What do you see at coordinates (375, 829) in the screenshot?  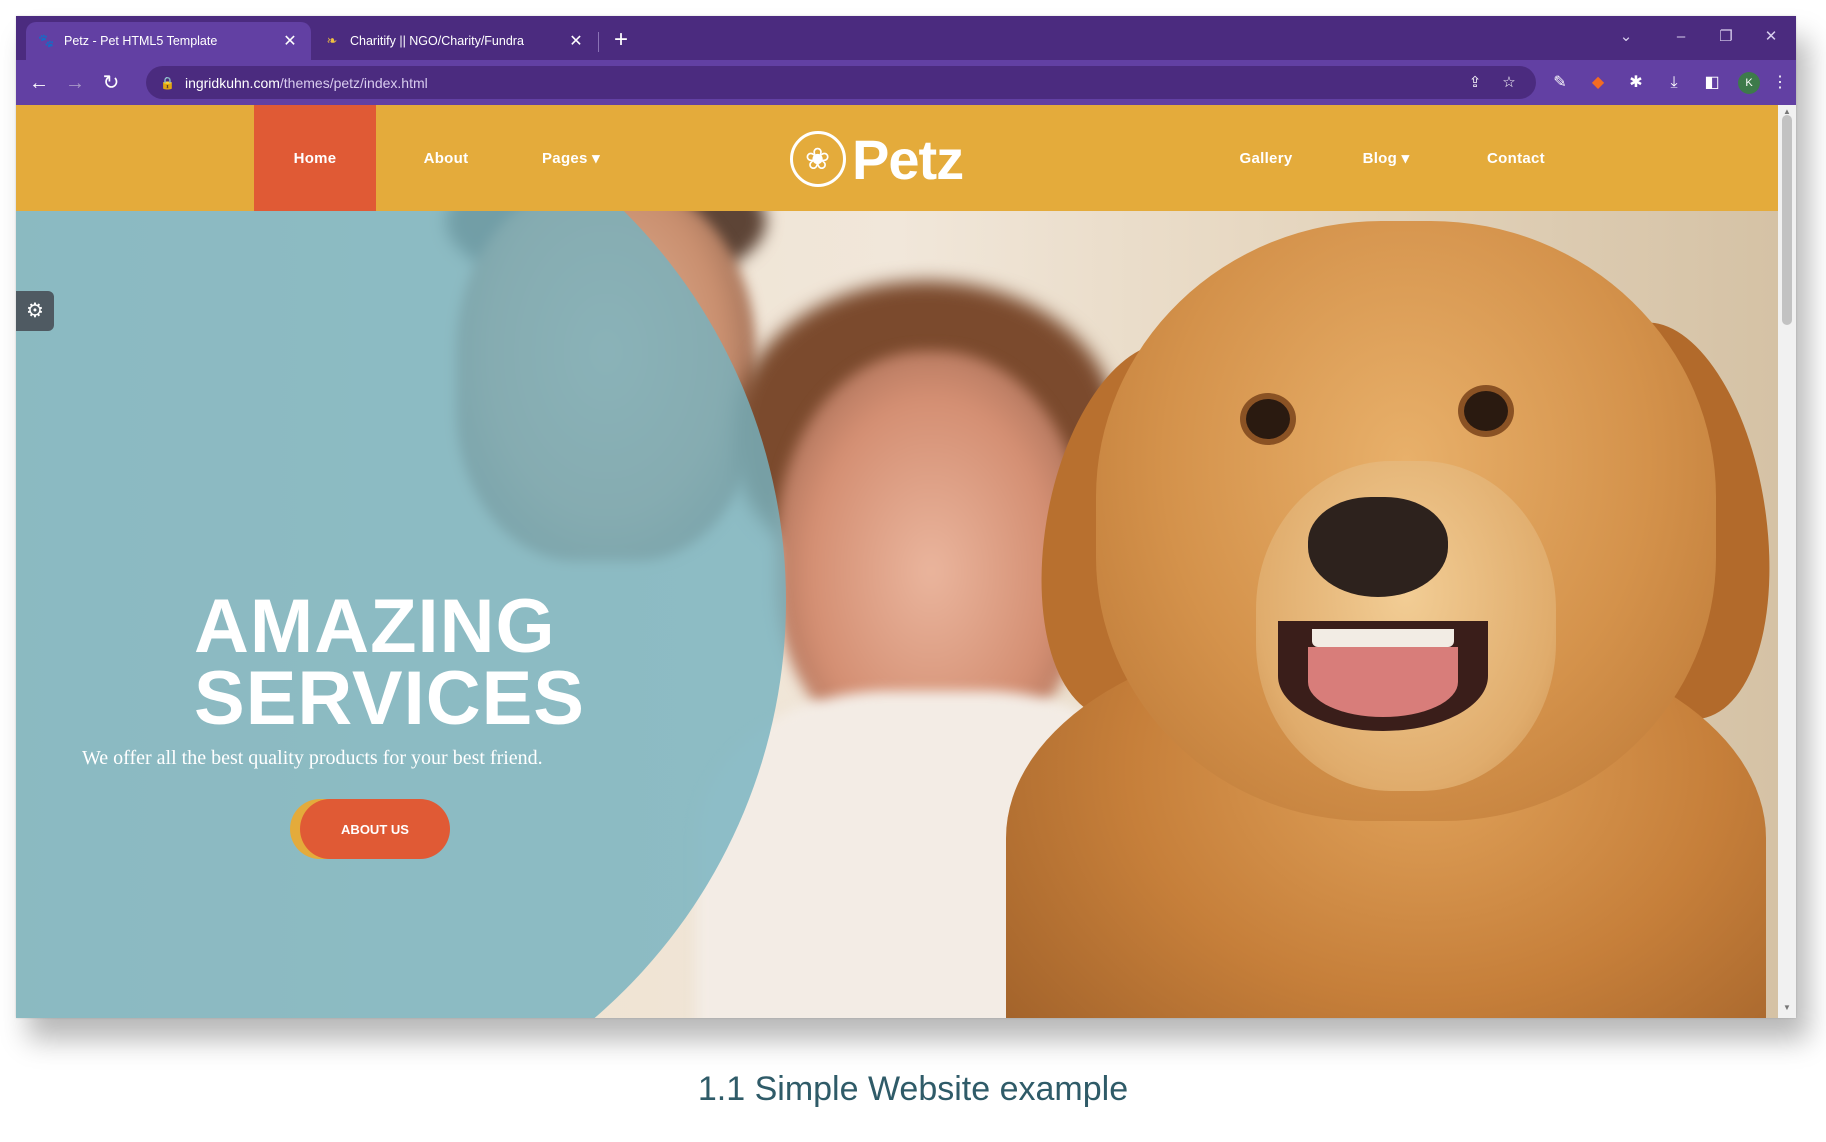 I see `about-us-button: ABOUT US` at bounding box center [375, 829].